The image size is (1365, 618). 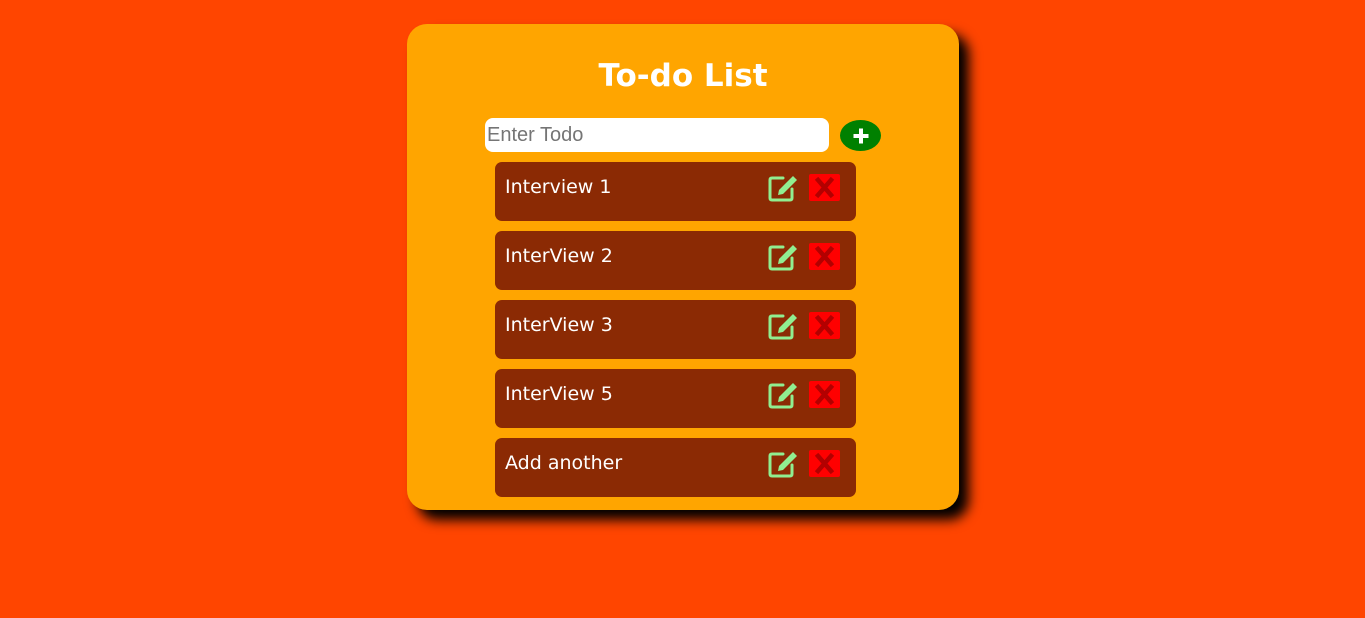 I want to click on page-title: To-do List, so click(x=683, y=76).